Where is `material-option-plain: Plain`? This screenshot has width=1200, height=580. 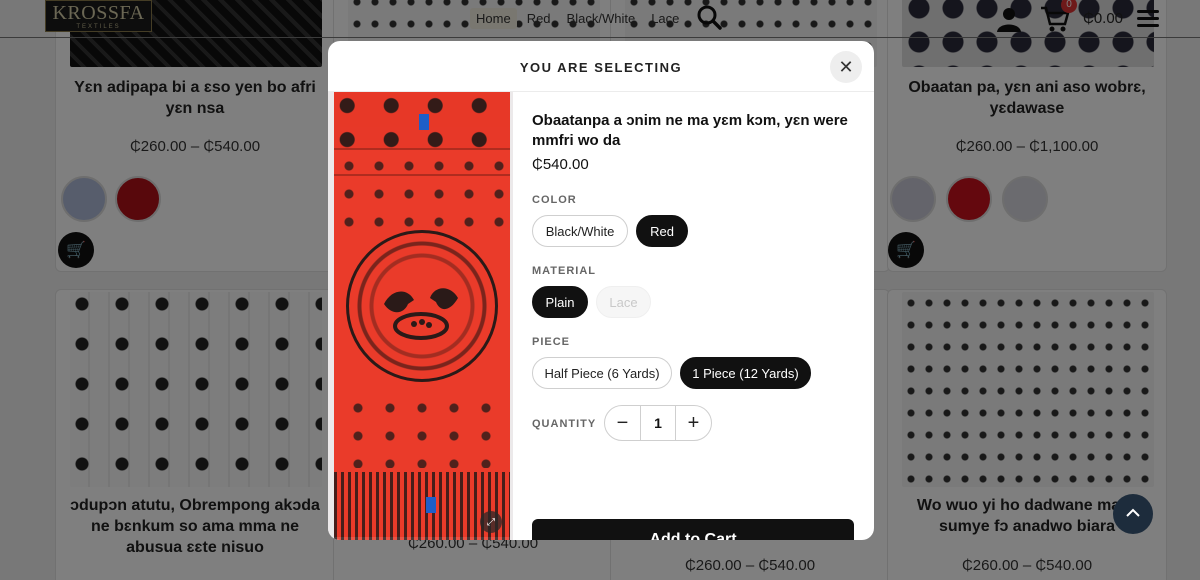
material-option-plain: Plain is located at coordinates (560, 302).